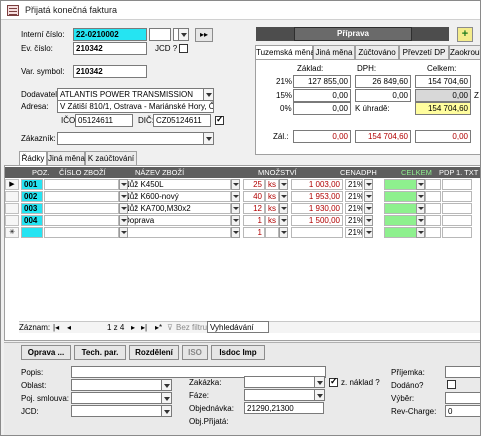  What do you see at coordinates (158, 327) in the screenshot?
I see `new-record-button: ▸*` at bounding box center [158, 327].